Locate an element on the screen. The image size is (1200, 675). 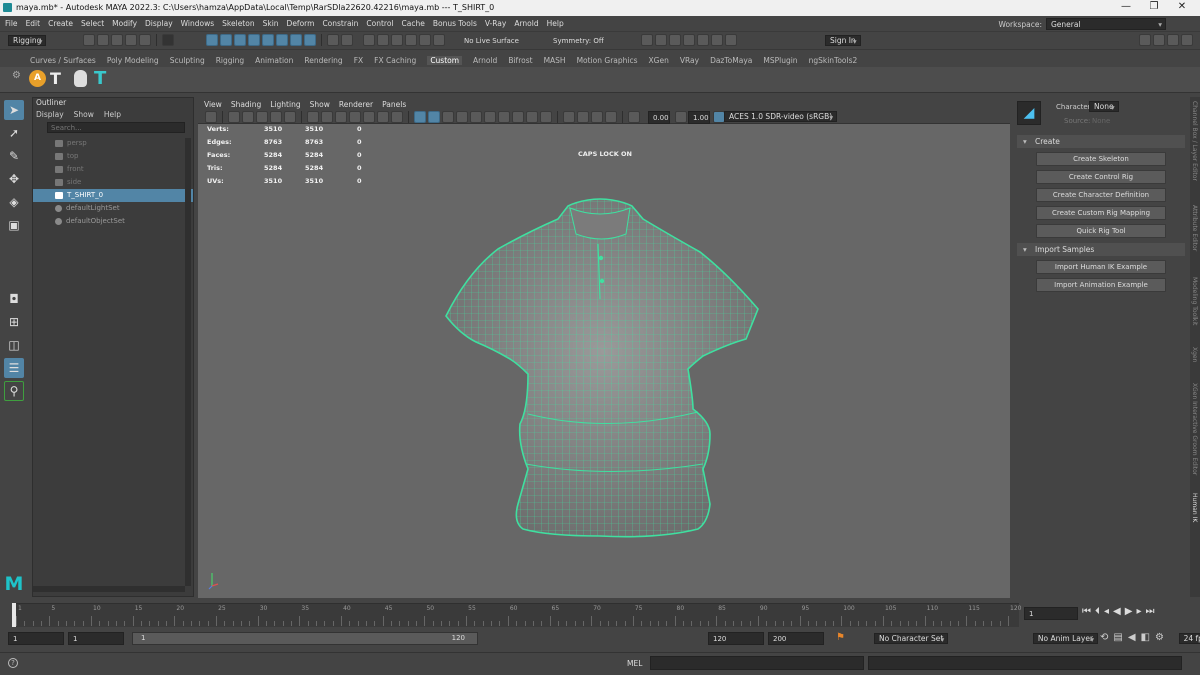
outliner-scrollbar is located at coordinates (188, 362).